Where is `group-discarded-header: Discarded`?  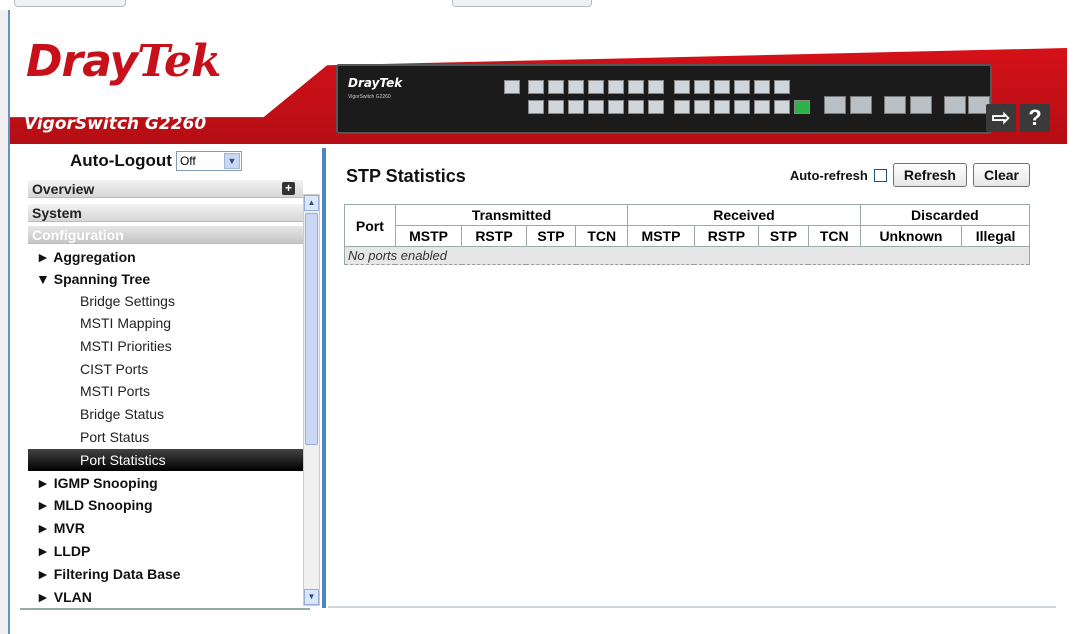
group-discarded-header: Discarded is located at coordinates (945, 215).